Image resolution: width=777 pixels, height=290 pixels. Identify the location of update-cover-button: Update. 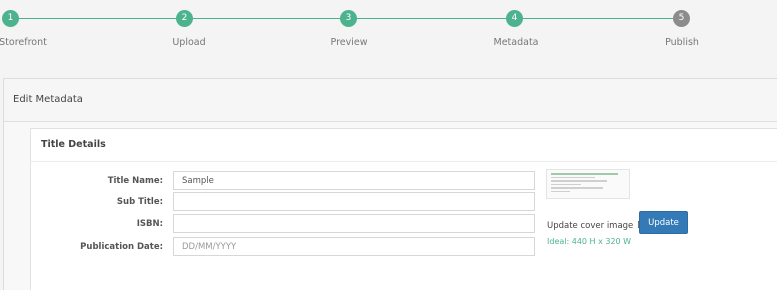
(663, 222).